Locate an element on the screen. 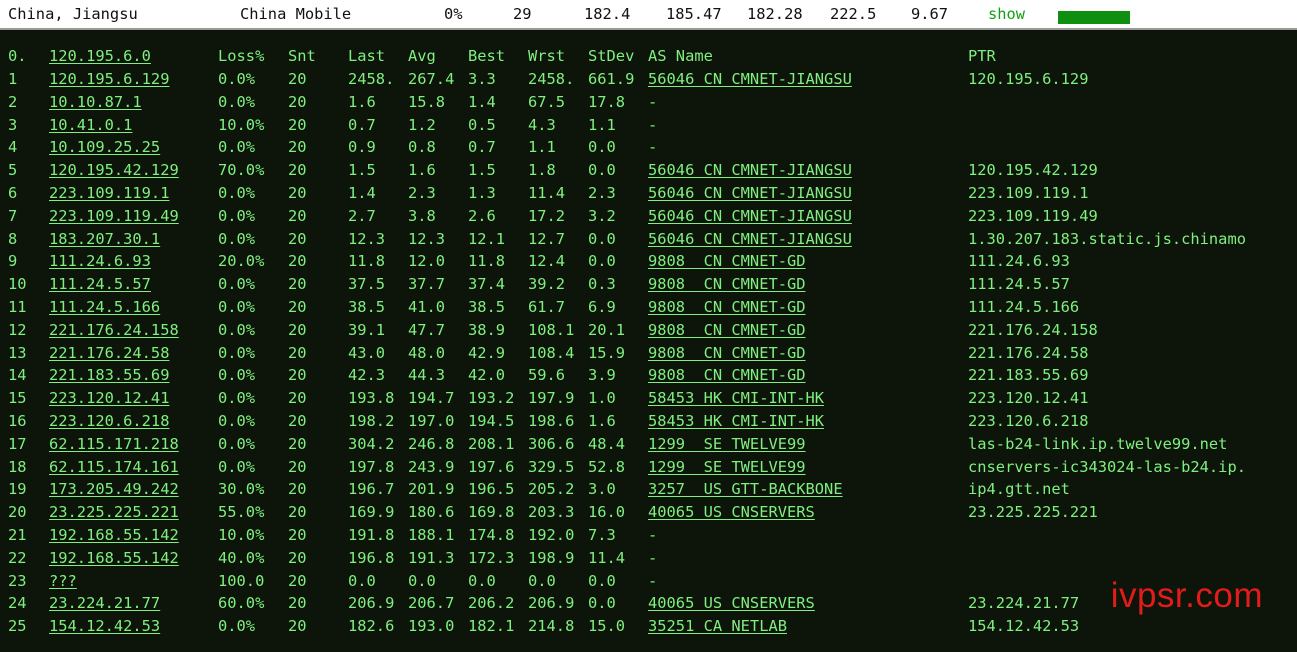 The height and width of the screenshot is (652, 1297). best-latency: 37.4 is located at coordinates (487, 284).